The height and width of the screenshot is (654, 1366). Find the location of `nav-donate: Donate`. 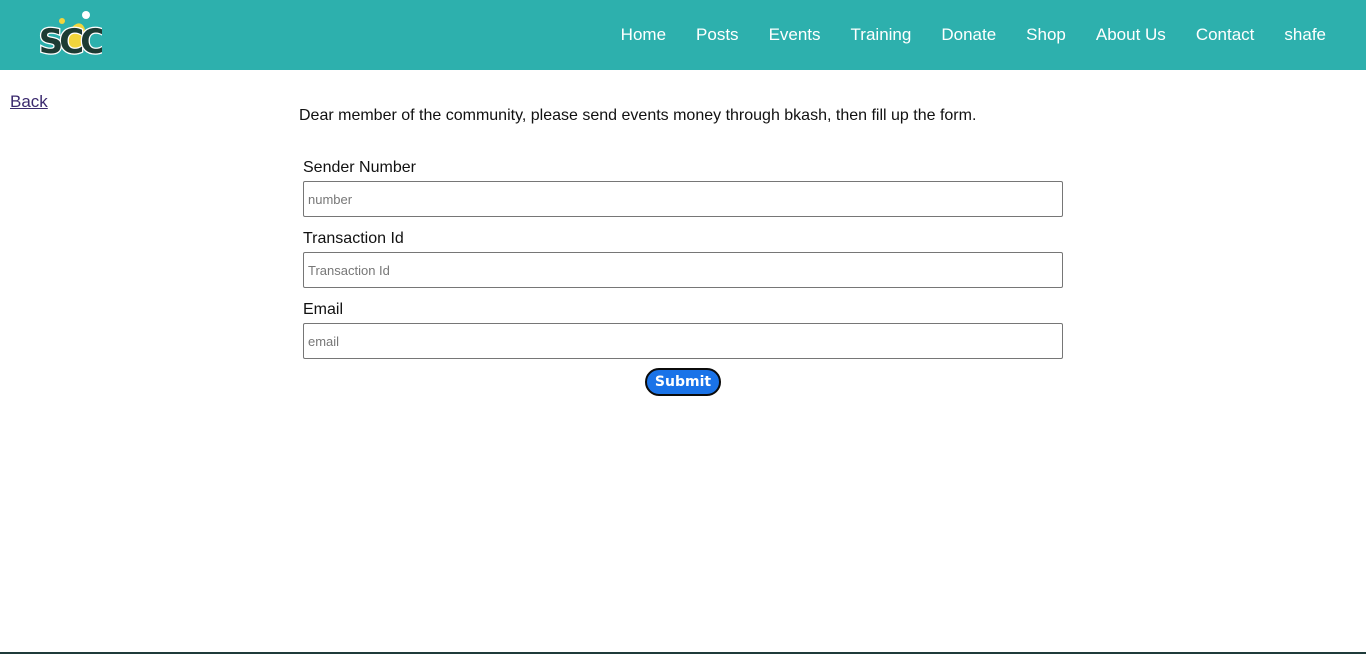

nav-donate: Donate is located at coordinates (968, 35).